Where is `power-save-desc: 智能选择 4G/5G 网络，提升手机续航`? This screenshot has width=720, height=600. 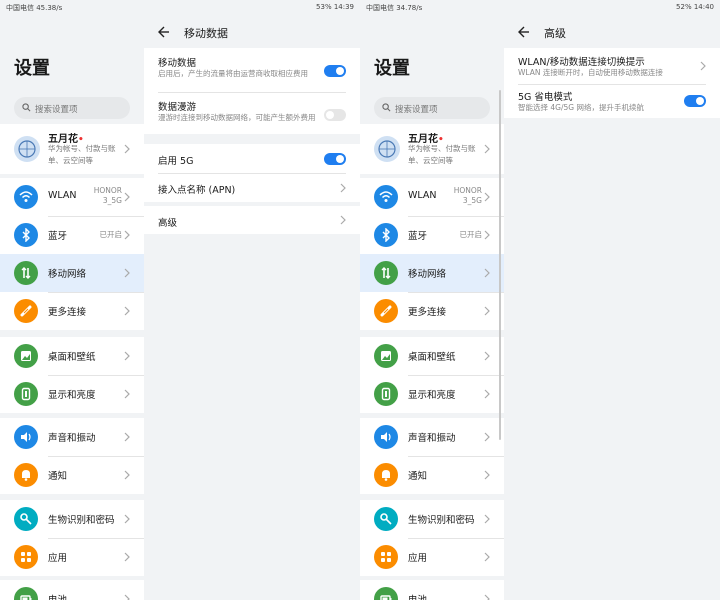
power-save-desc: 智能选择 4G/5G 网络，提升手机续航 is located at coordinates (581, 107).